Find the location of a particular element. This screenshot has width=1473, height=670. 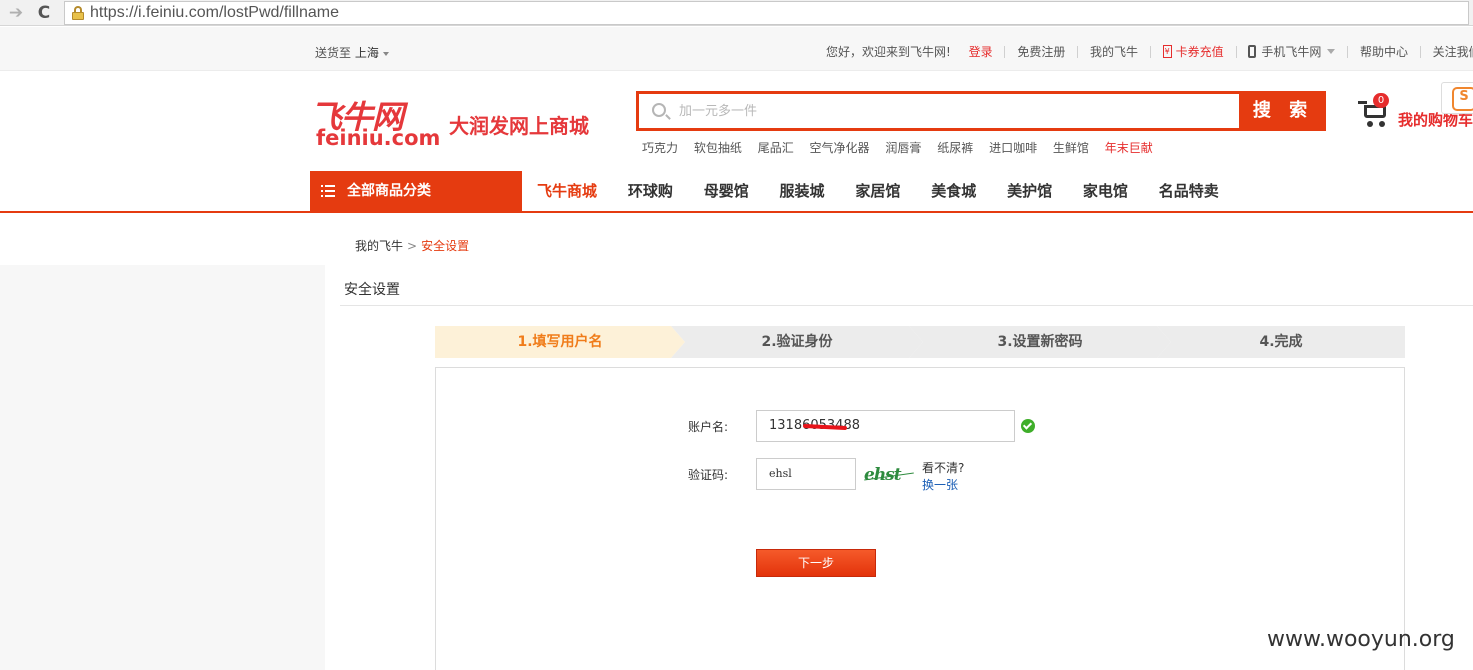

hot-words: 巧克力 软包抽纸 尾品汇 空气净化器 润唇膏 纸尿裤 进口咖啡 生鲜馆 年末巨献 is located at coordinates (903, 147).